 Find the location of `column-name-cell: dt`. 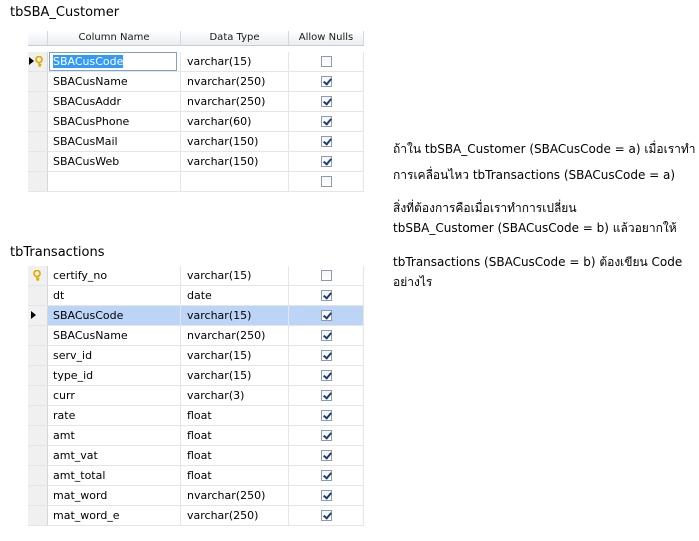

column-name-cell: dt is located at coordinates (114, 295).